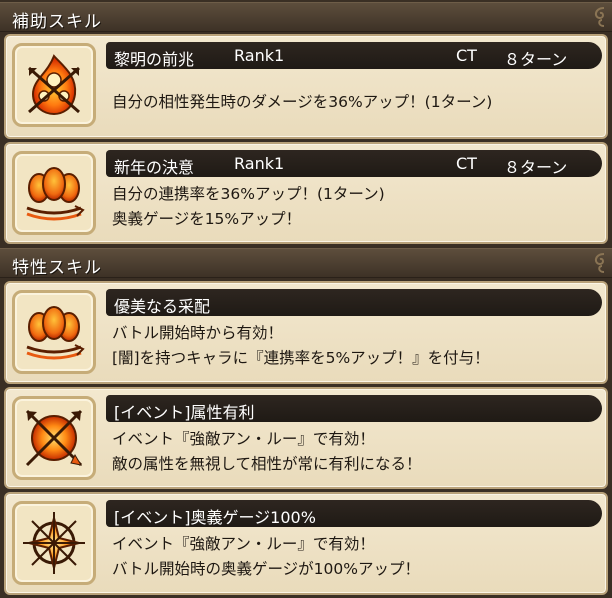 This screenshot has height=598, width=612. I want to click on star-burst-icon, so click(54, 543).